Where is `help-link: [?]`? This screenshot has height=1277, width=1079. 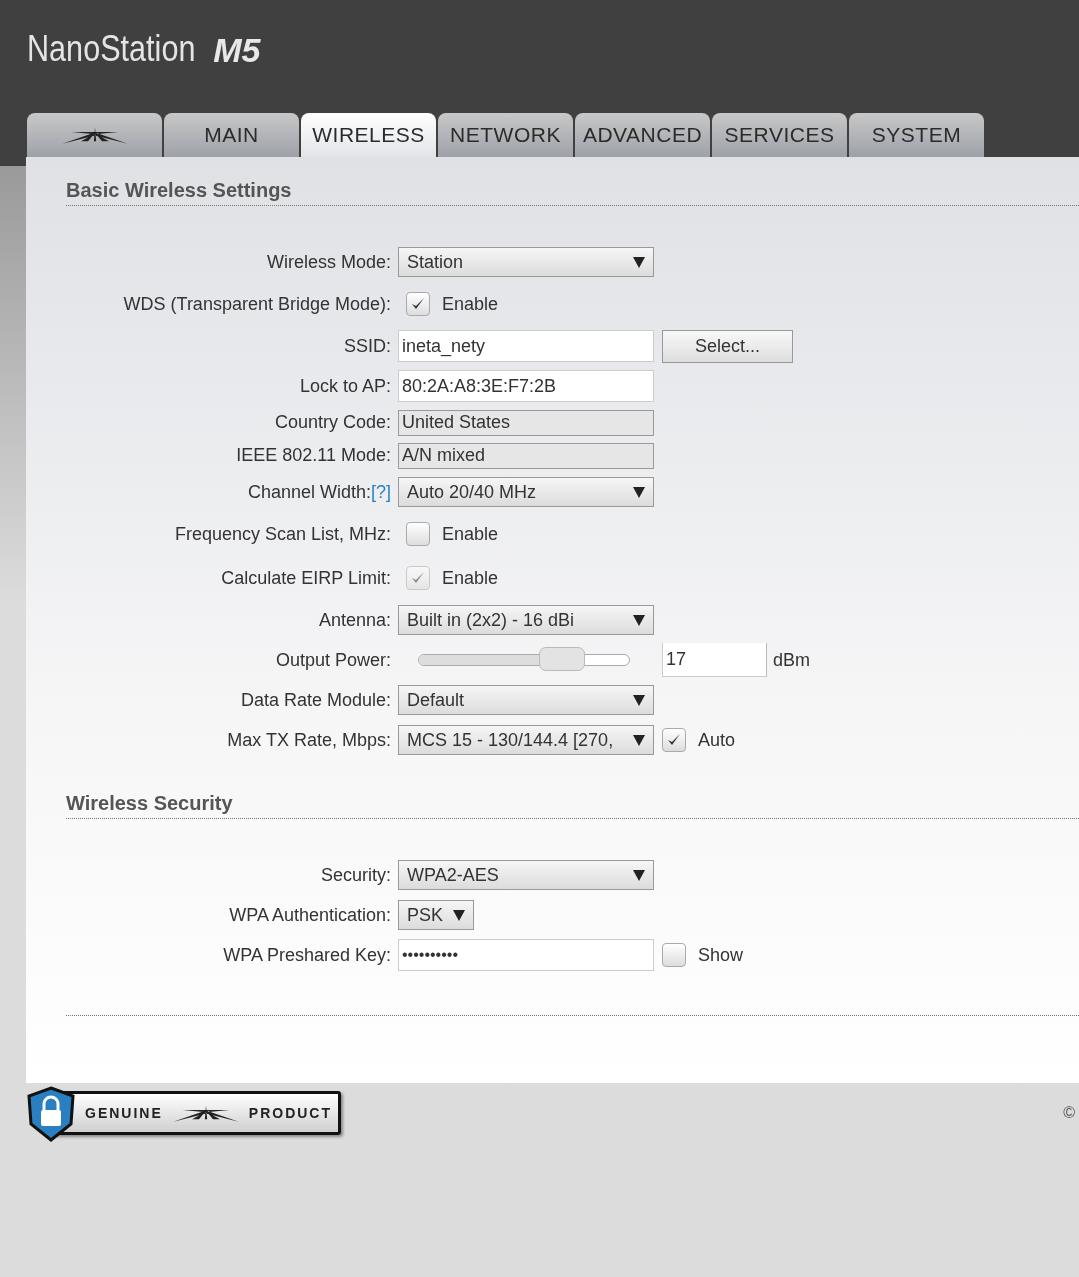 help-link: [?] is located at coordinates (381, 491).